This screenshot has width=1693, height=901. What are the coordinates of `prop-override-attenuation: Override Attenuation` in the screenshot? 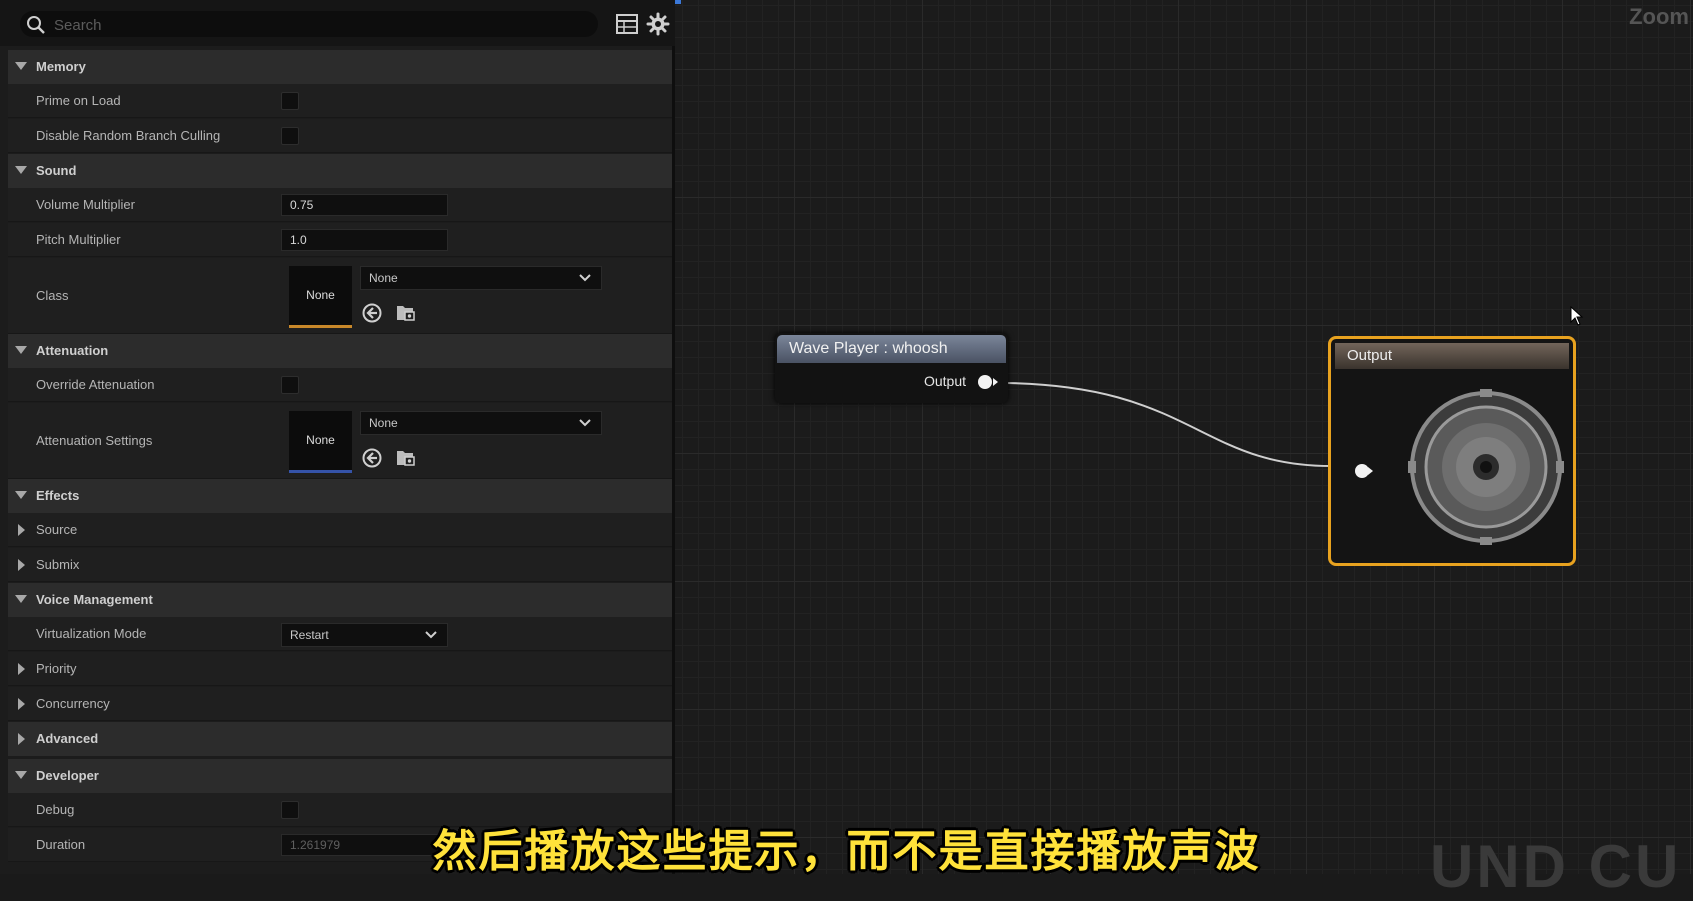 It's located at (340, 385).